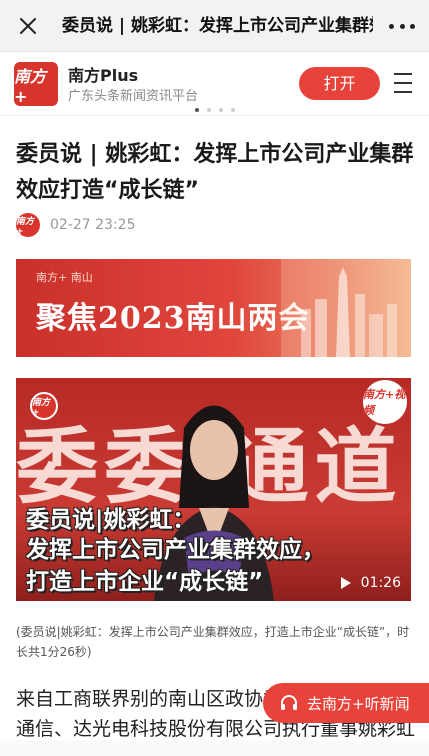  What do you see at coordinates (217, 26) in the screenshot?
I see `page-title: 委员说 | 姚彩虹：发挥上市公司产业集群效应打造“成长链”` at bounding box center [217, 26].